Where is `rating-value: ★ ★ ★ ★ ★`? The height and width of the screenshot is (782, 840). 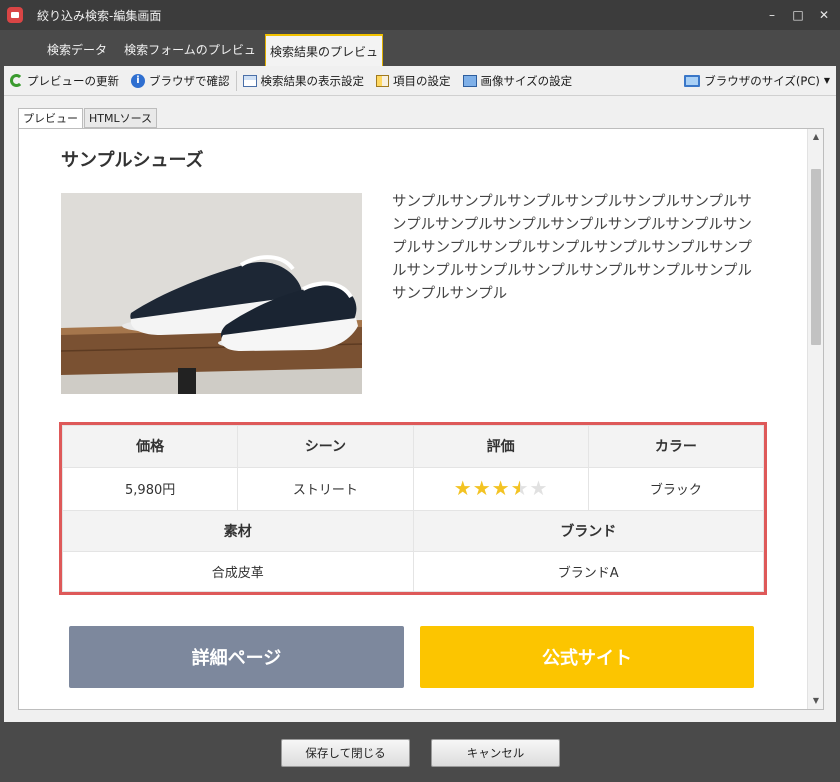 rating-value: ★ ★ ★ ★ ★ is located at coordinates (500, 488).